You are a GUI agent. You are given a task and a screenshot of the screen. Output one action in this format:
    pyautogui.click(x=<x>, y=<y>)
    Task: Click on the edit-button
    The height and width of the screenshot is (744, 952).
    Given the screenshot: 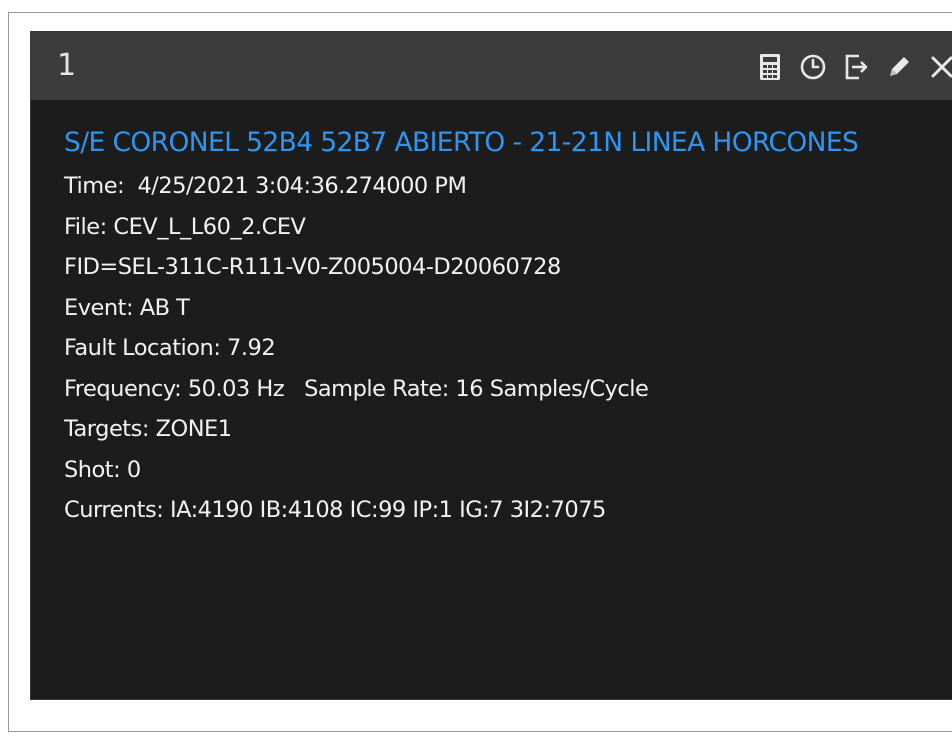 What is the action you would take?
    pyautogui.click(x=899, y=67)
    